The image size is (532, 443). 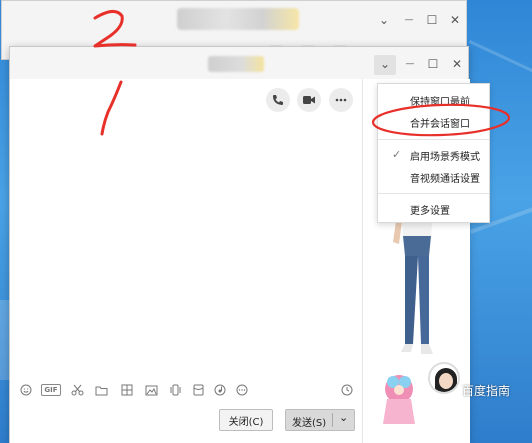 What do you see at coordinates (347, 390) in the screenshot?
I see `clock-icon` at bounding box center [347, 390].